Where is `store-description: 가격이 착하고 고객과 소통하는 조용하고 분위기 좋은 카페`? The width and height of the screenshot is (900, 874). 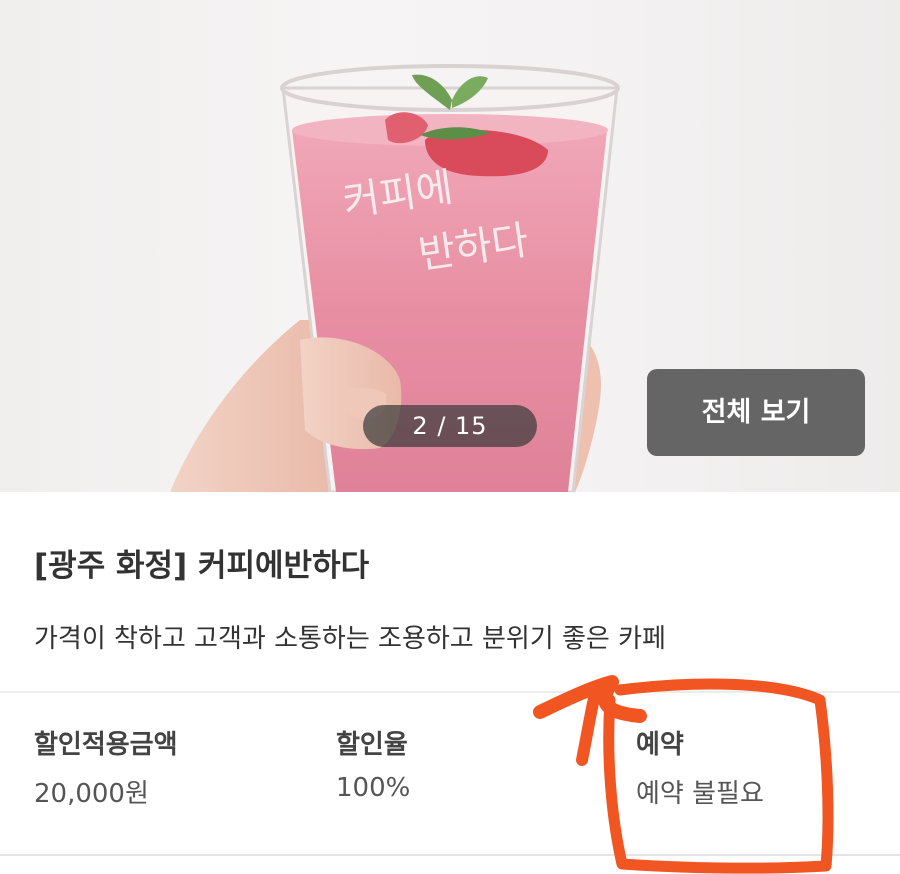
store-description: 가격이 착하고 고객과 소통하는 조용하고 분위기 좋은 카페 is located at coordinates (350, 639).